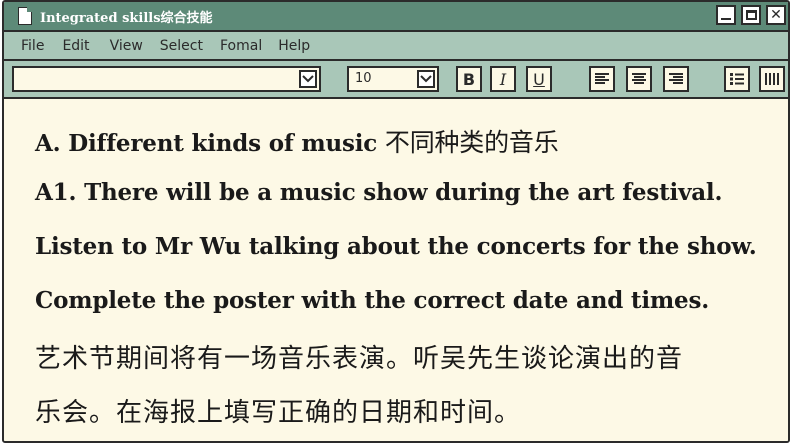  What do you see at coordinates (359, 359) in the screenshot?
I see `translation-line-1: 艺术节期间将有一场音乐表演。听吴先生谈论演出的音` at bounding box center [359, 359].